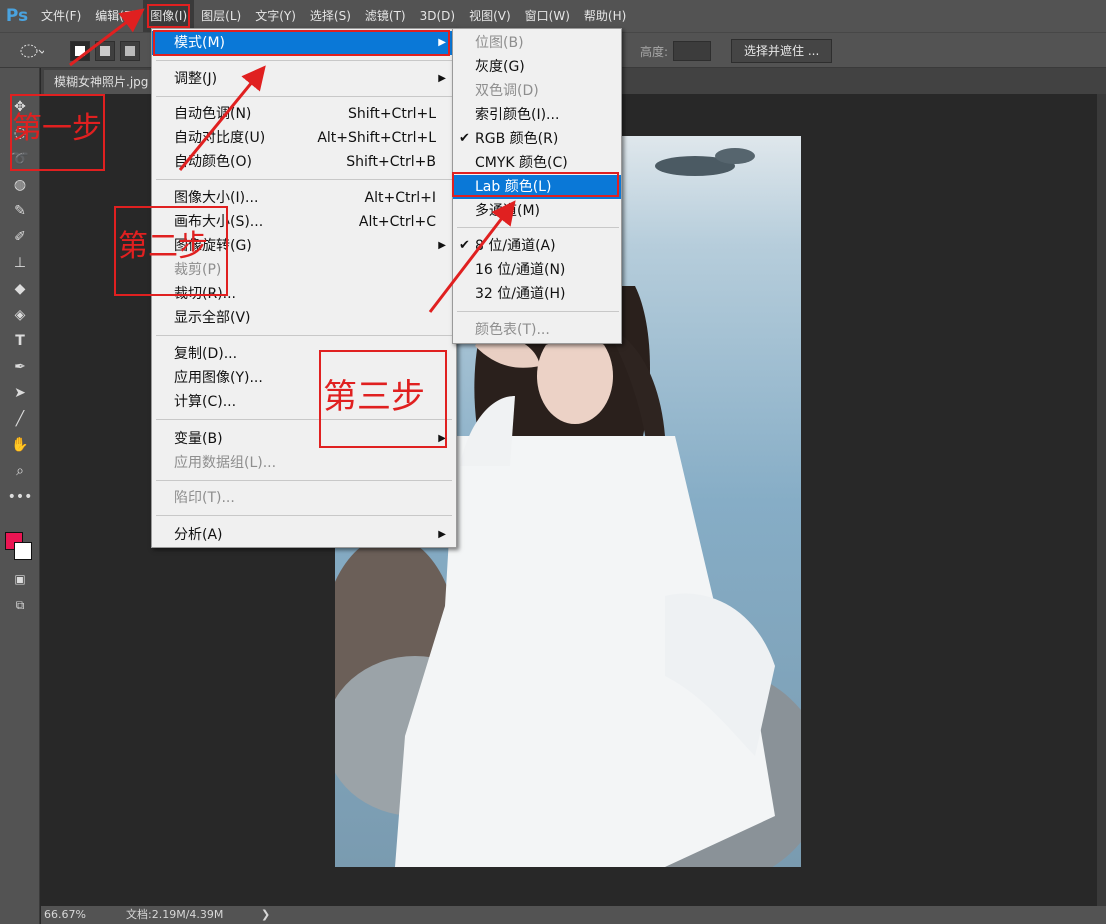 The width and height of the screenshot is (1106, 924). I want to click on annotation-step2: 第二步, so click(163, 246).